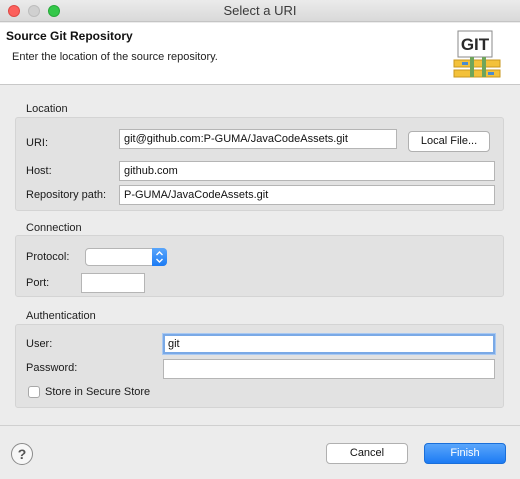 This screenshot has width=520, height=479. I want to click on location-group-label: Location, so click(47, 109).